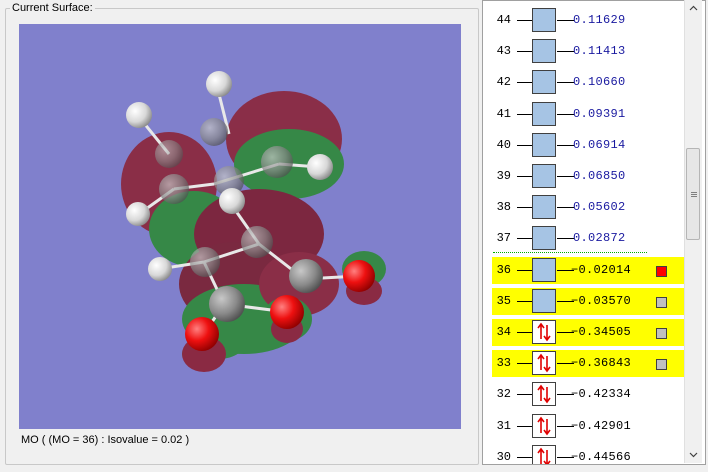 The width and height of the screenshot is (708, 472). I want to click on mo-row: 44 0.11629, so click(583, 20).